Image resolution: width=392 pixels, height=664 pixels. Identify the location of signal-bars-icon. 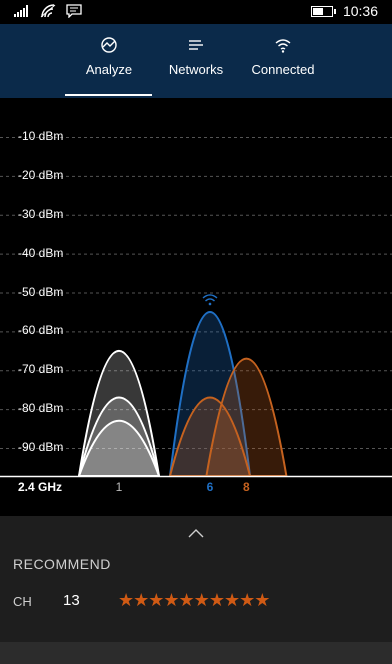
(21, 11).